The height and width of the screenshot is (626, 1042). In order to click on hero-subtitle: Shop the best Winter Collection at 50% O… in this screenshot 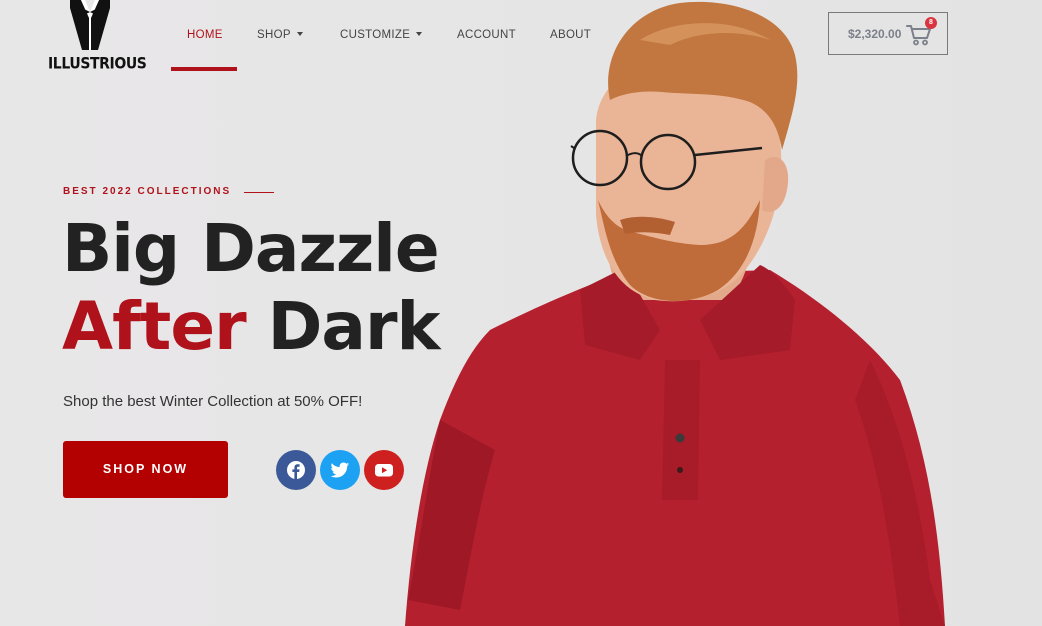, I will do `click(213, 401)`.